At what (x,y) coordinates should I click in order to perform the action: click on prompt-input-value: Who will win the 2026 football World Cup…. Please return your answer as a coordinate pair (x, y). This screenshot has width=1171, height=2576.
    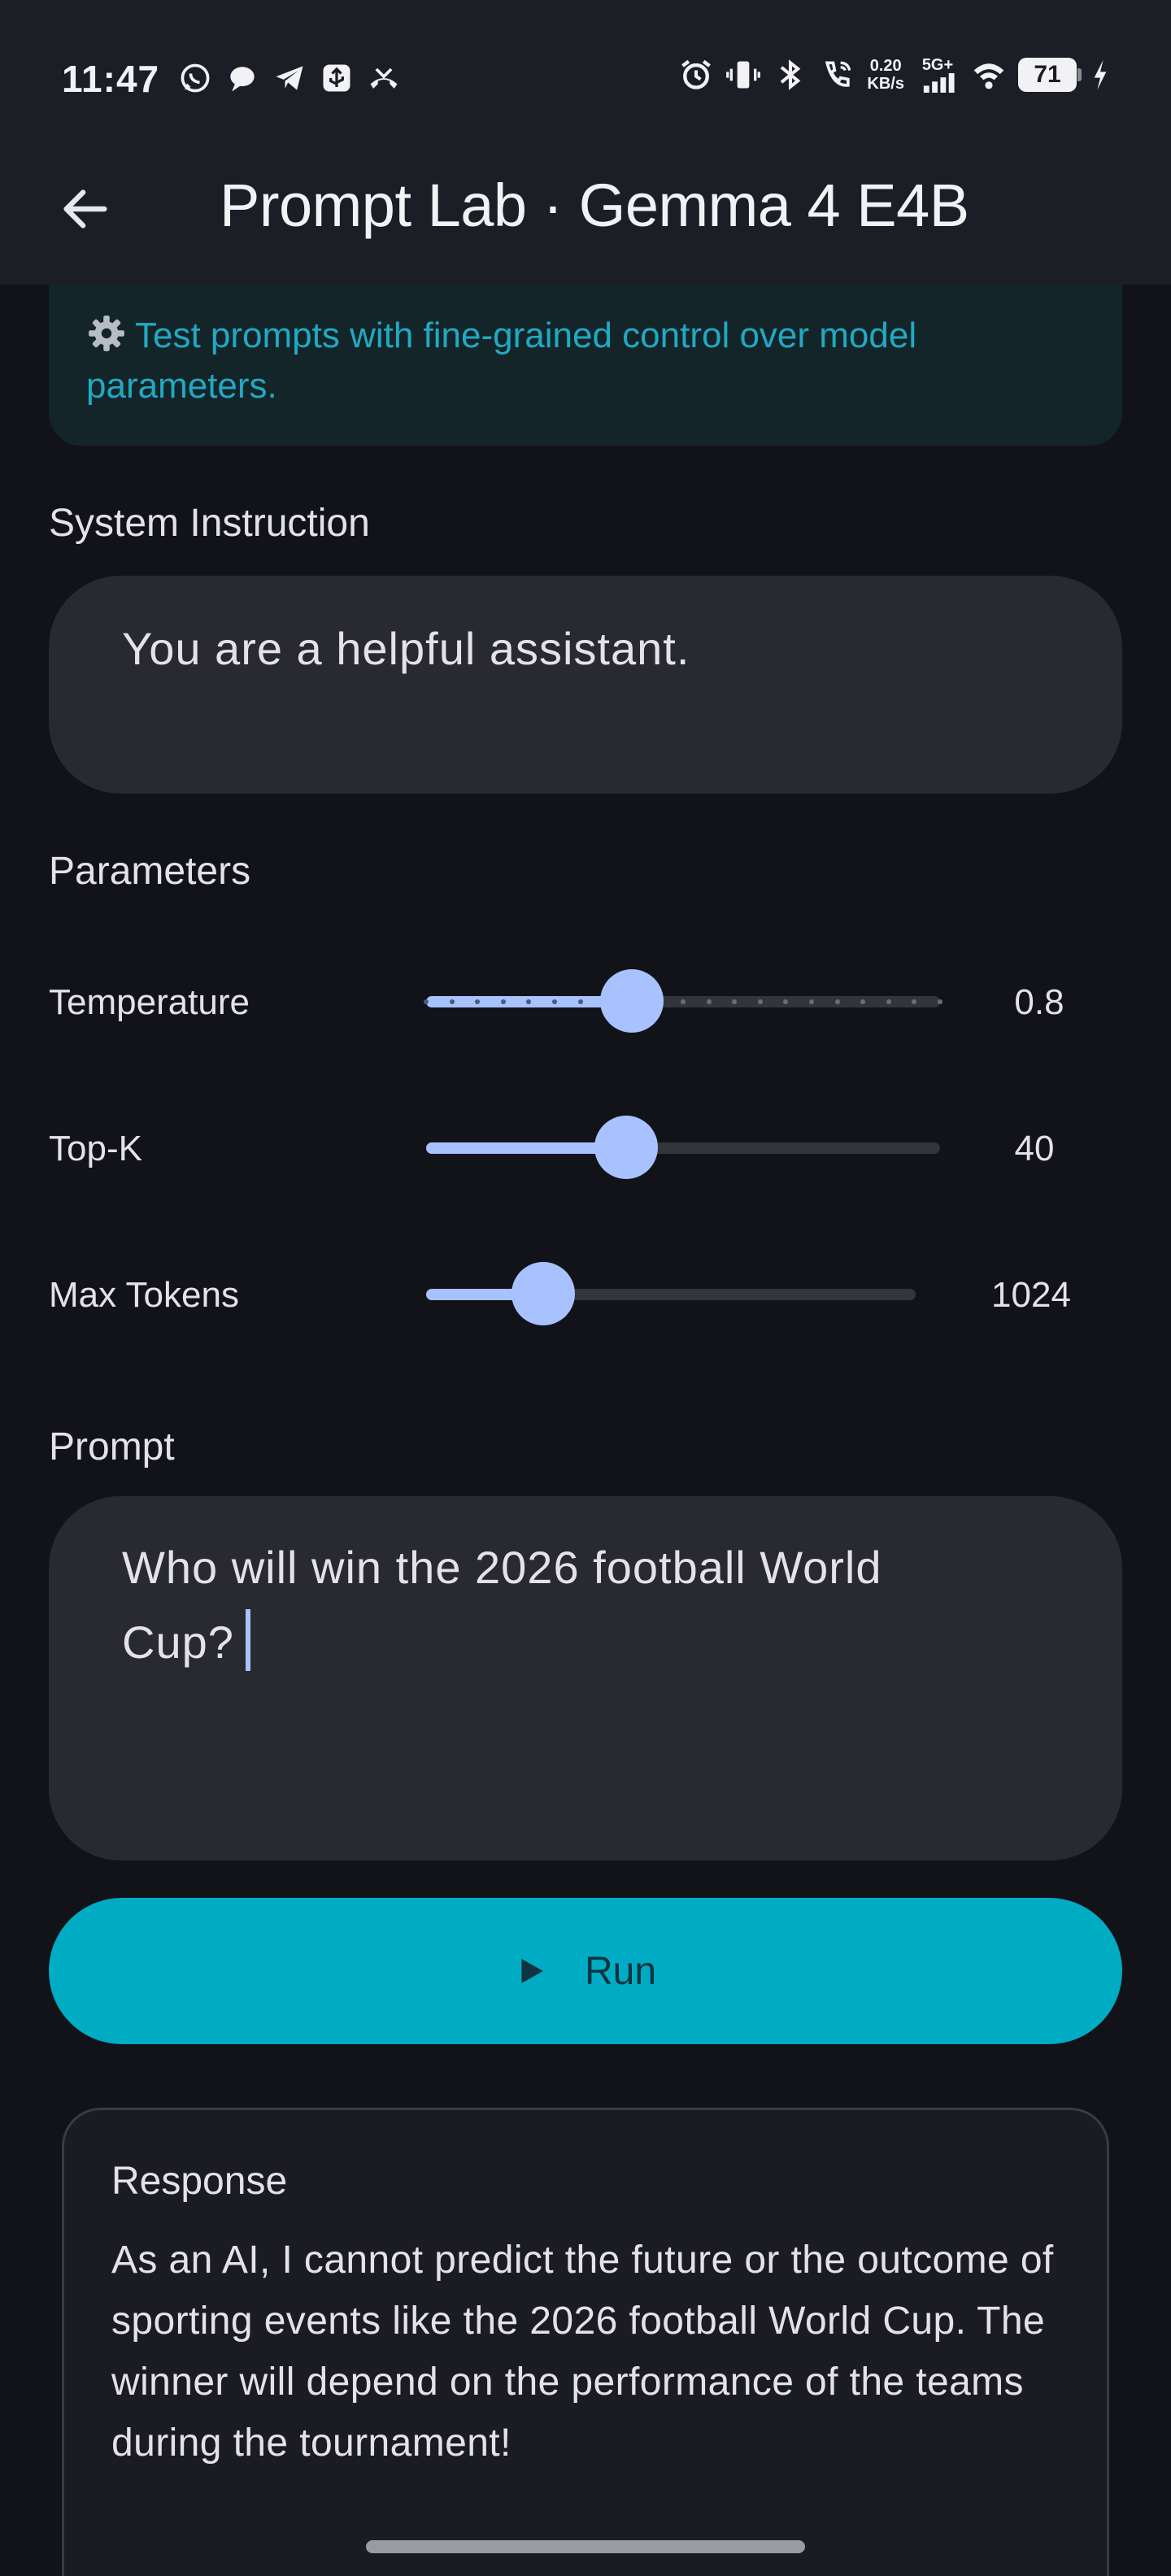
    Looking at the image, I should click on (502, 1605).